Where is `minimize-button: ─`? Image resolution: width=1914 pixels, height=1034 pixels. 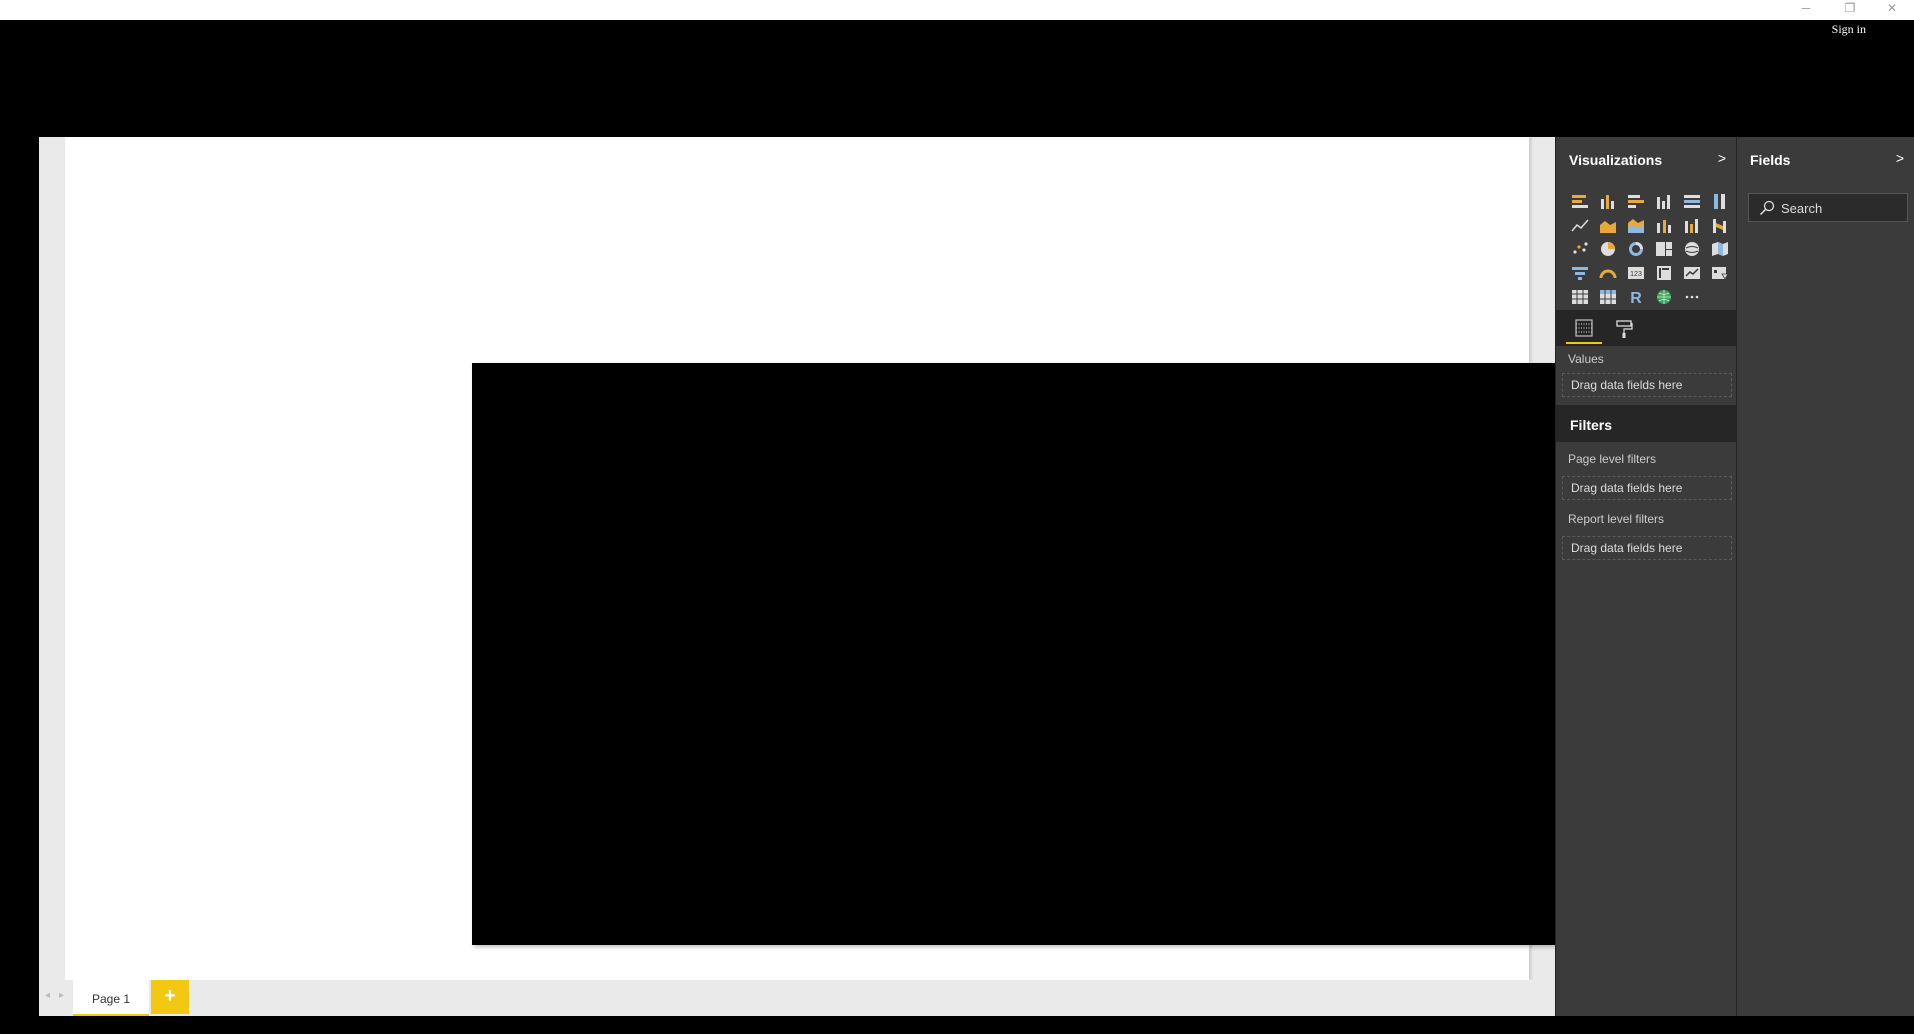
minimize-button: ─ is located at coordinates (1806, 9).